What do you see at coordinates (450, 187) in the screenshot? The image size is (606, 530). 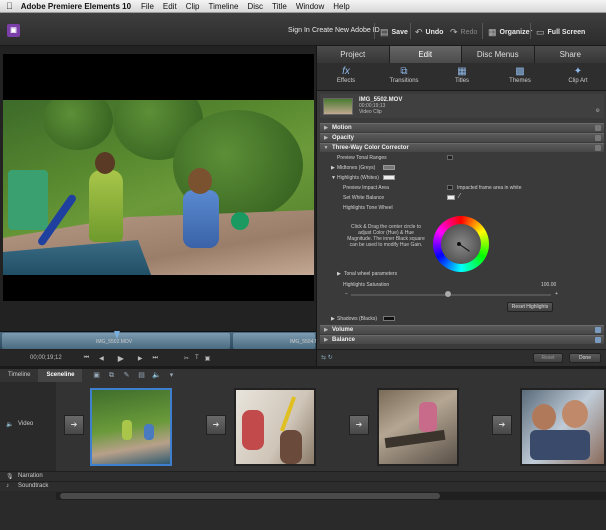 I see `preview-impact-area-checkbox` at bounding box center [450, 187].